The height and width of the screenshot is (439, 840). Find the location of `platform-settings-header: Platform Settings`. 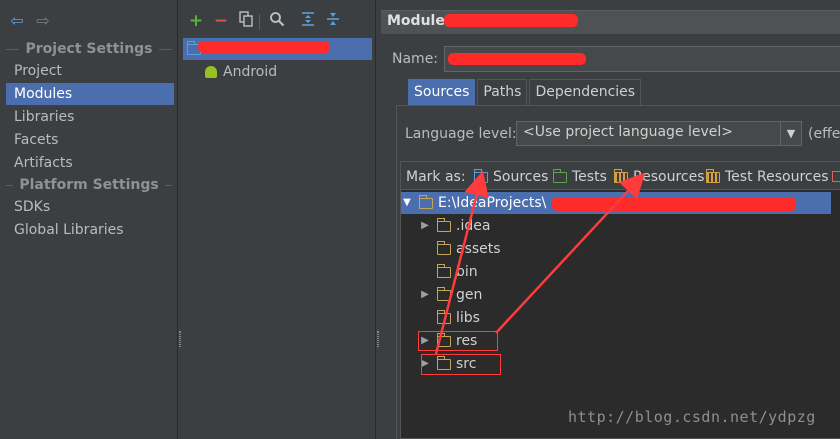

platform-settings-header: Platform Settings is located at coordinates (89, 185).